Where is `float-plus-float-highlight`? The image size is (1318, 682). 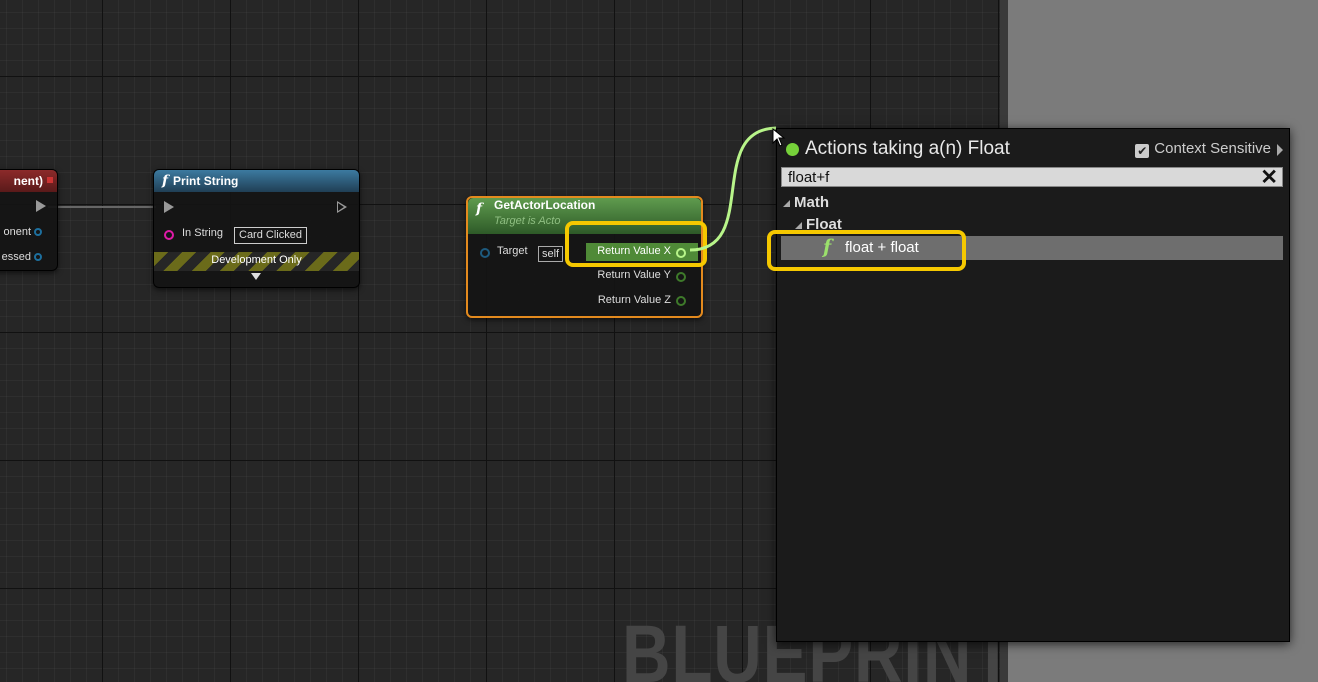 float-plus-float-highlight is located at coordinates (866, 250).